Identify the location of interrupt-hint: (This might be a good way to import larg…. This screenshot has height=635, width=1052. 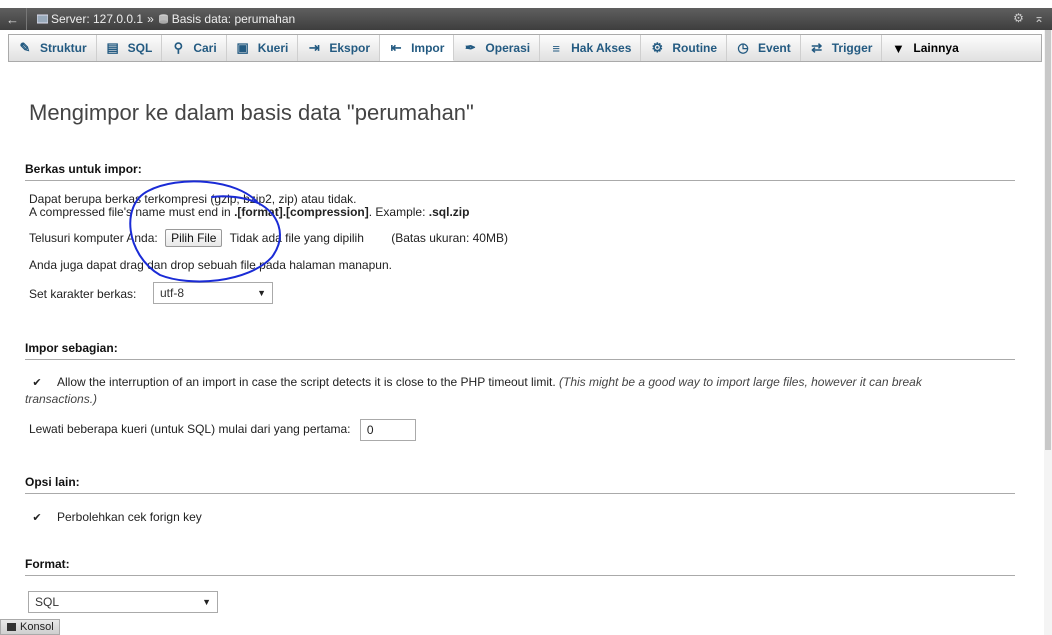
(740, 382).